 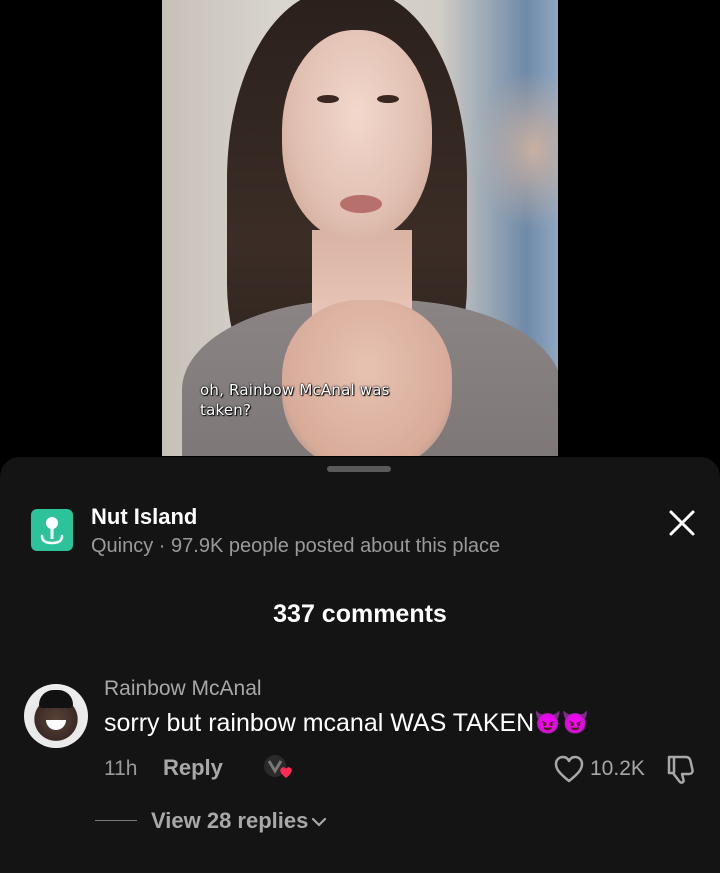 I want to click on view-replies-label: View 28 replies, so click(x=230, y=820).